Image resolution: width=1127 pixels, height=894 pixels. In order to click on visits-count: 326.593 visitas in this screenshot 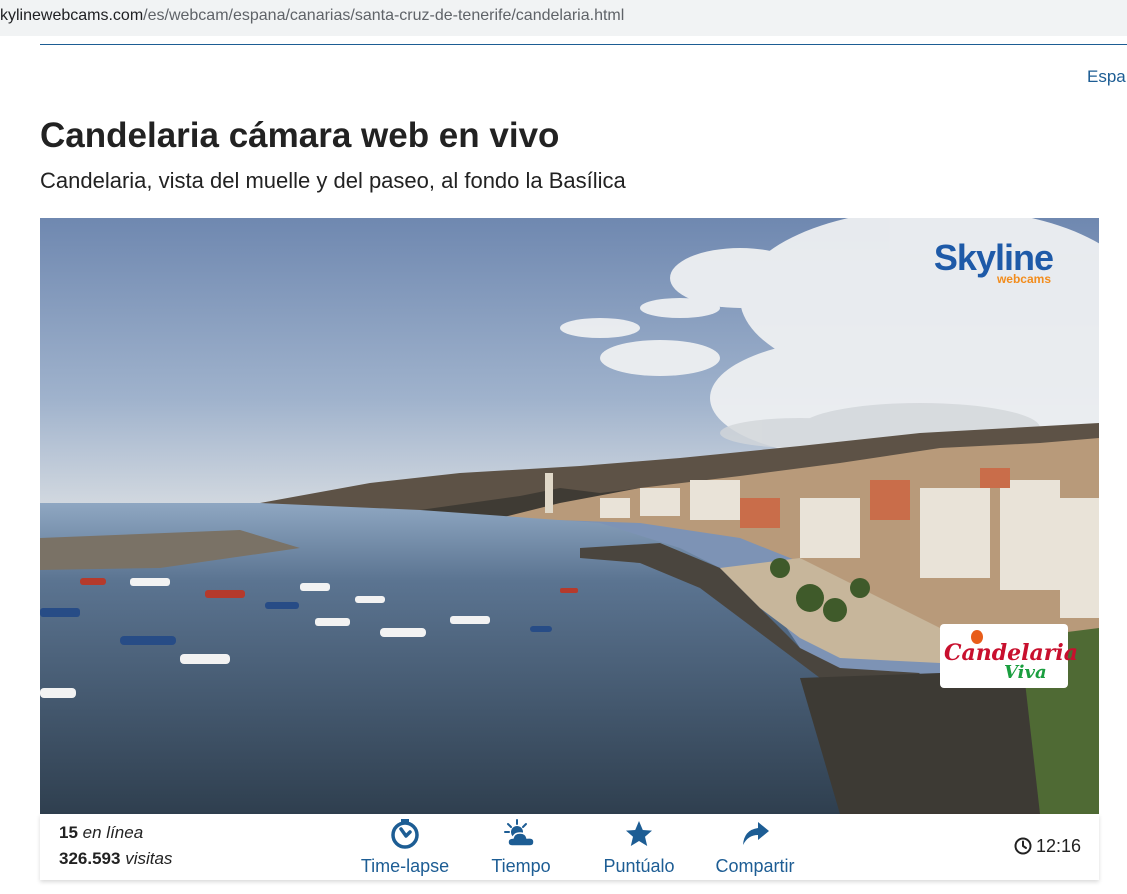, I will do `click(116, 858)`.